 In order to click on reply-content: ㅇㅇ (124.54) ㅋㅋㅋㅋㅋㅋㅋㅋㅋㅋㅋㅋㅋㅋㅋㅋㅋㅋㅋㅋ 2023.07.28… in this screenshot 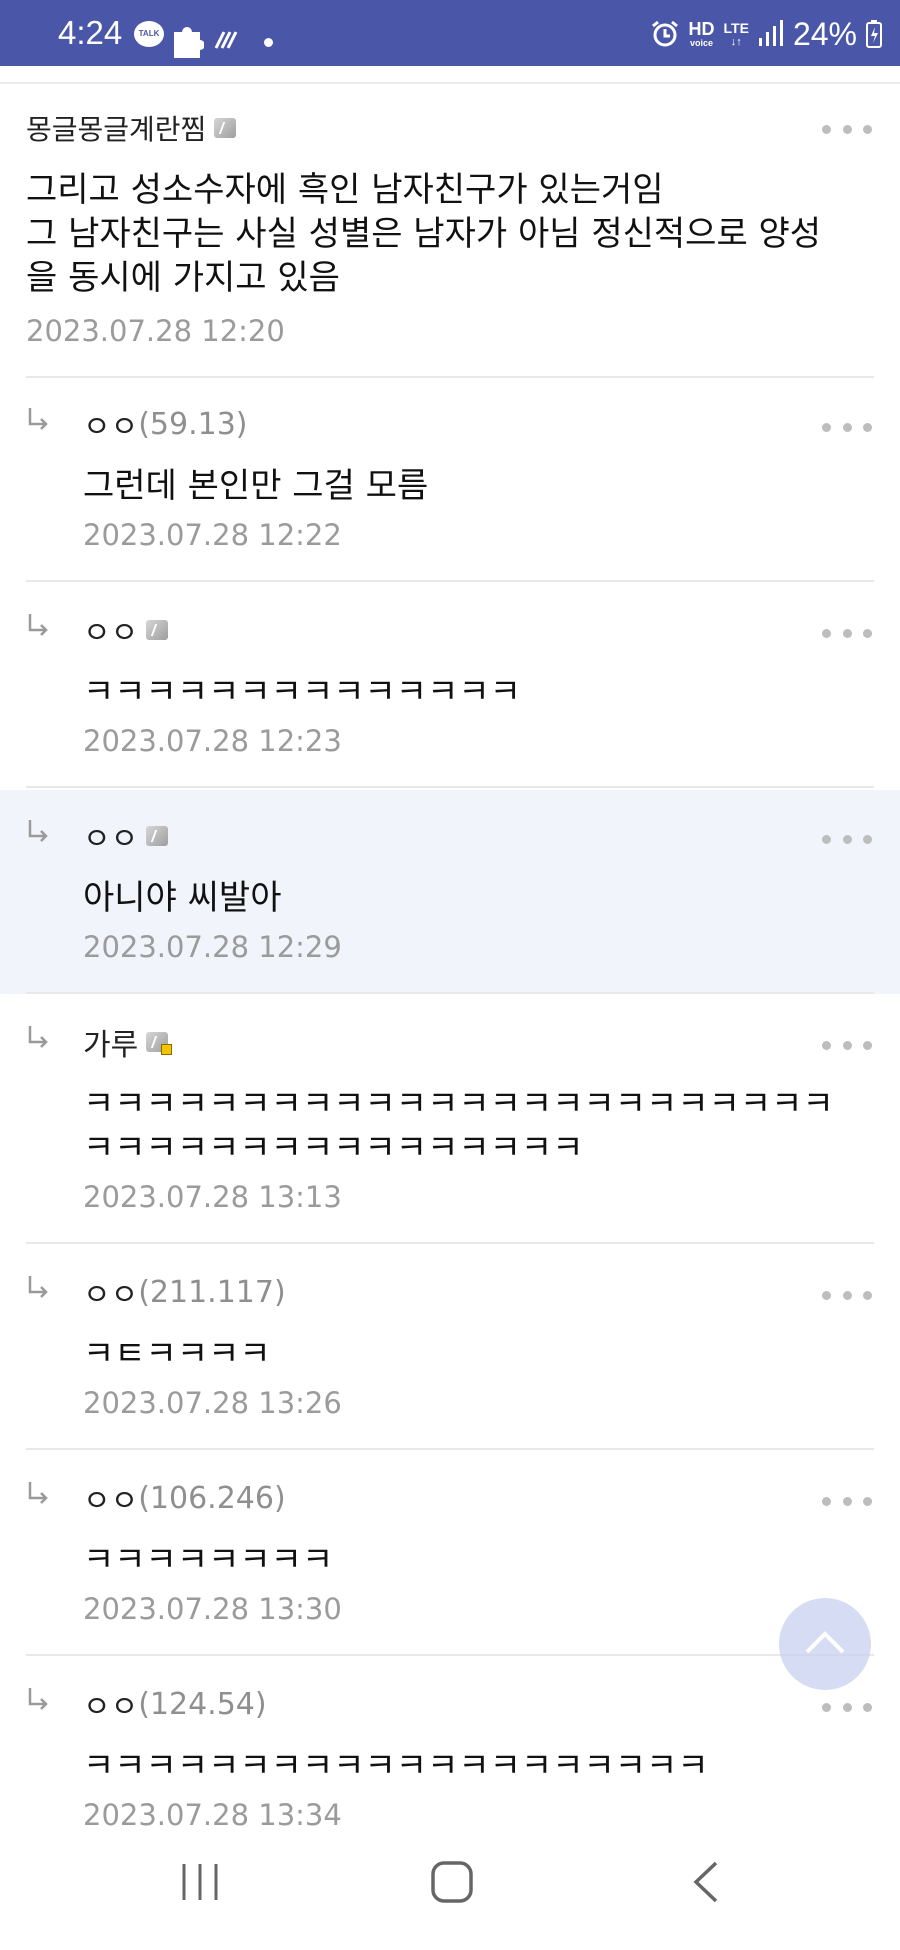, I will do `click(473, 1757)`.